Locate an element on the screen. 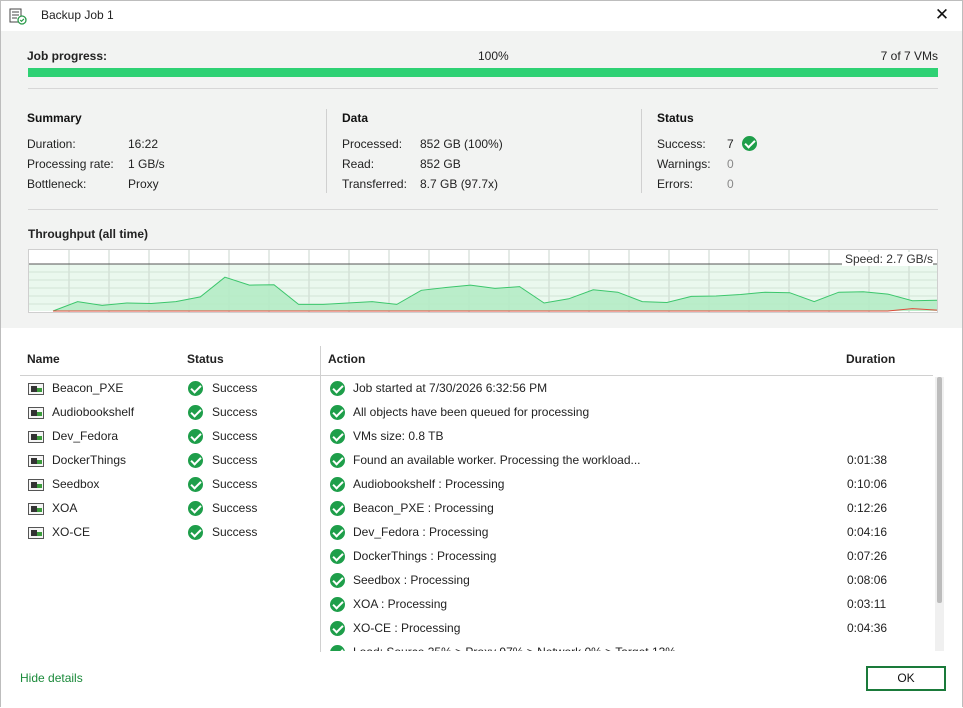 The height and width of the screenshot is (708, 963). throughput-chart: Speed: 2.7 GB/s is located at coordinates (483, 281).